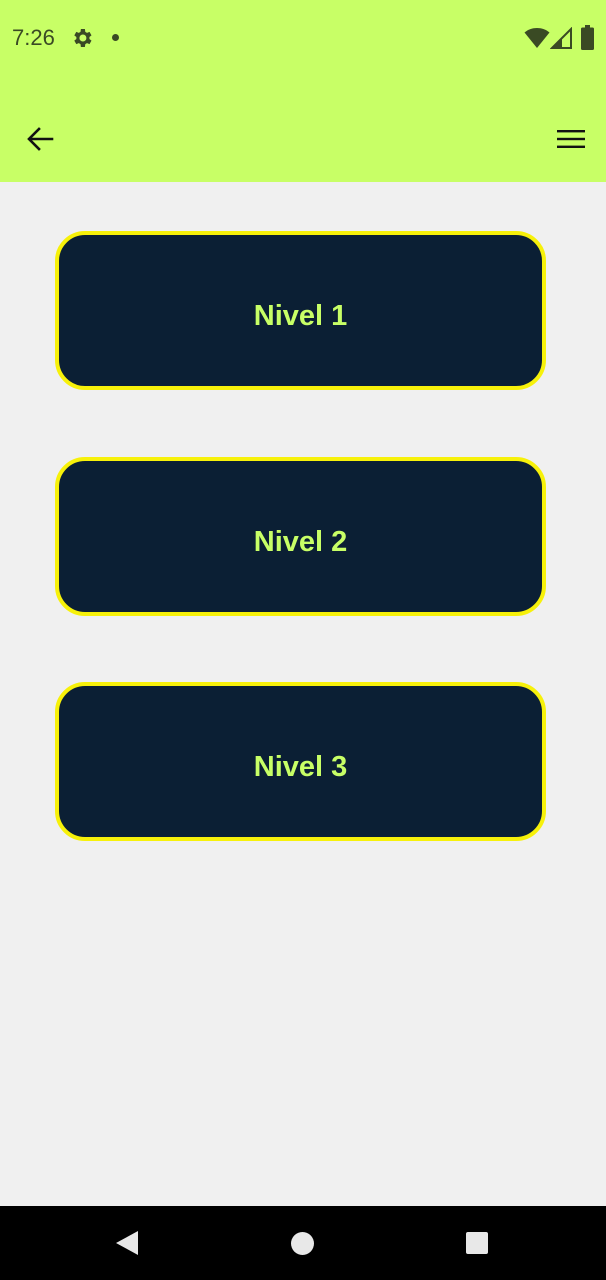 The image size is (606, 1280). Describe the element at coordinates (127, 1243) in the screenshot. I see `nav-back-icon` at that location.